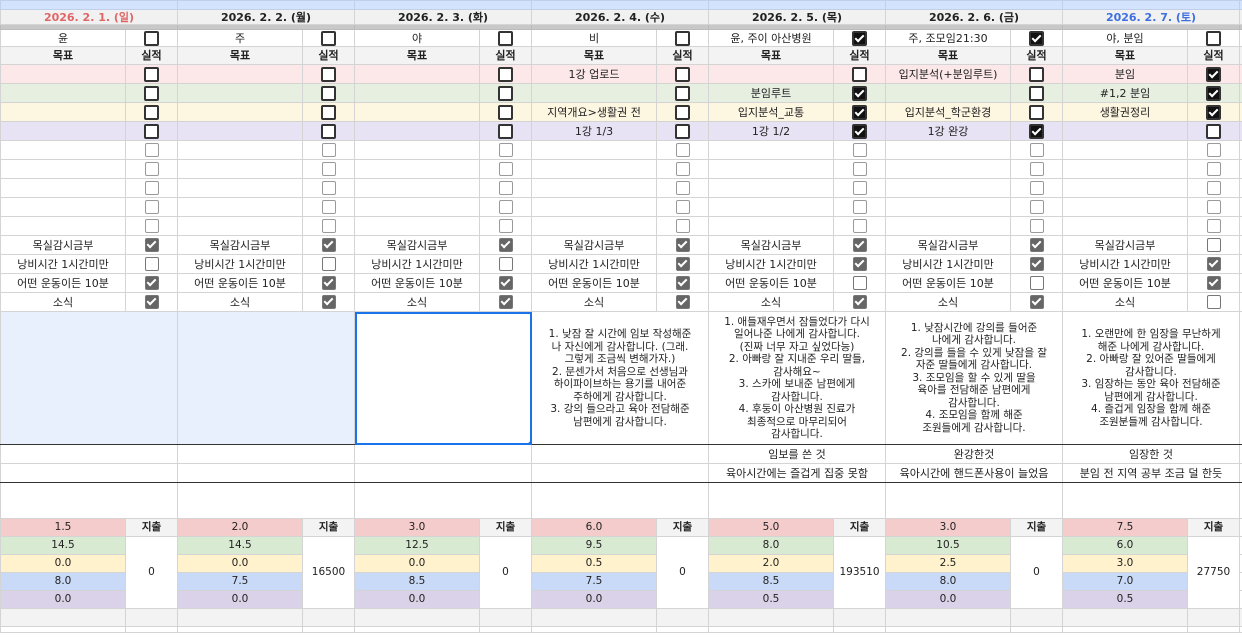 The width and height of the screenshot is (1242, 638). What do you see at coordinates (948, 264) in the screenshot?
I see `habit-label: 낭비시간 1시간미만` at bounding box center [948, 264].